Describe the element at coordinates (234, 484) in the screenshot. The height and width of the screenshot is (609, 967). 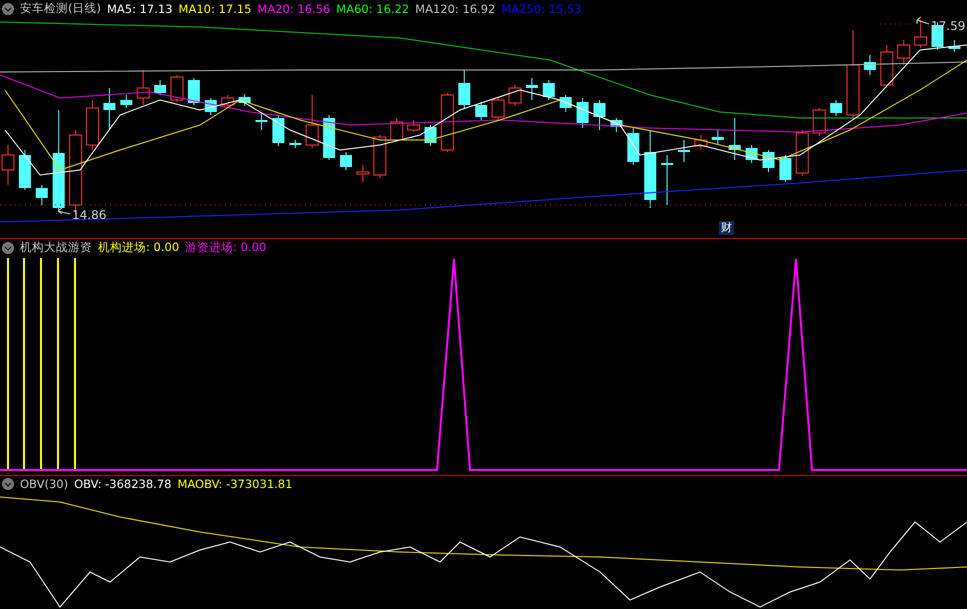
I see `indicator-value: MAOBV: -373031.81` at that location.